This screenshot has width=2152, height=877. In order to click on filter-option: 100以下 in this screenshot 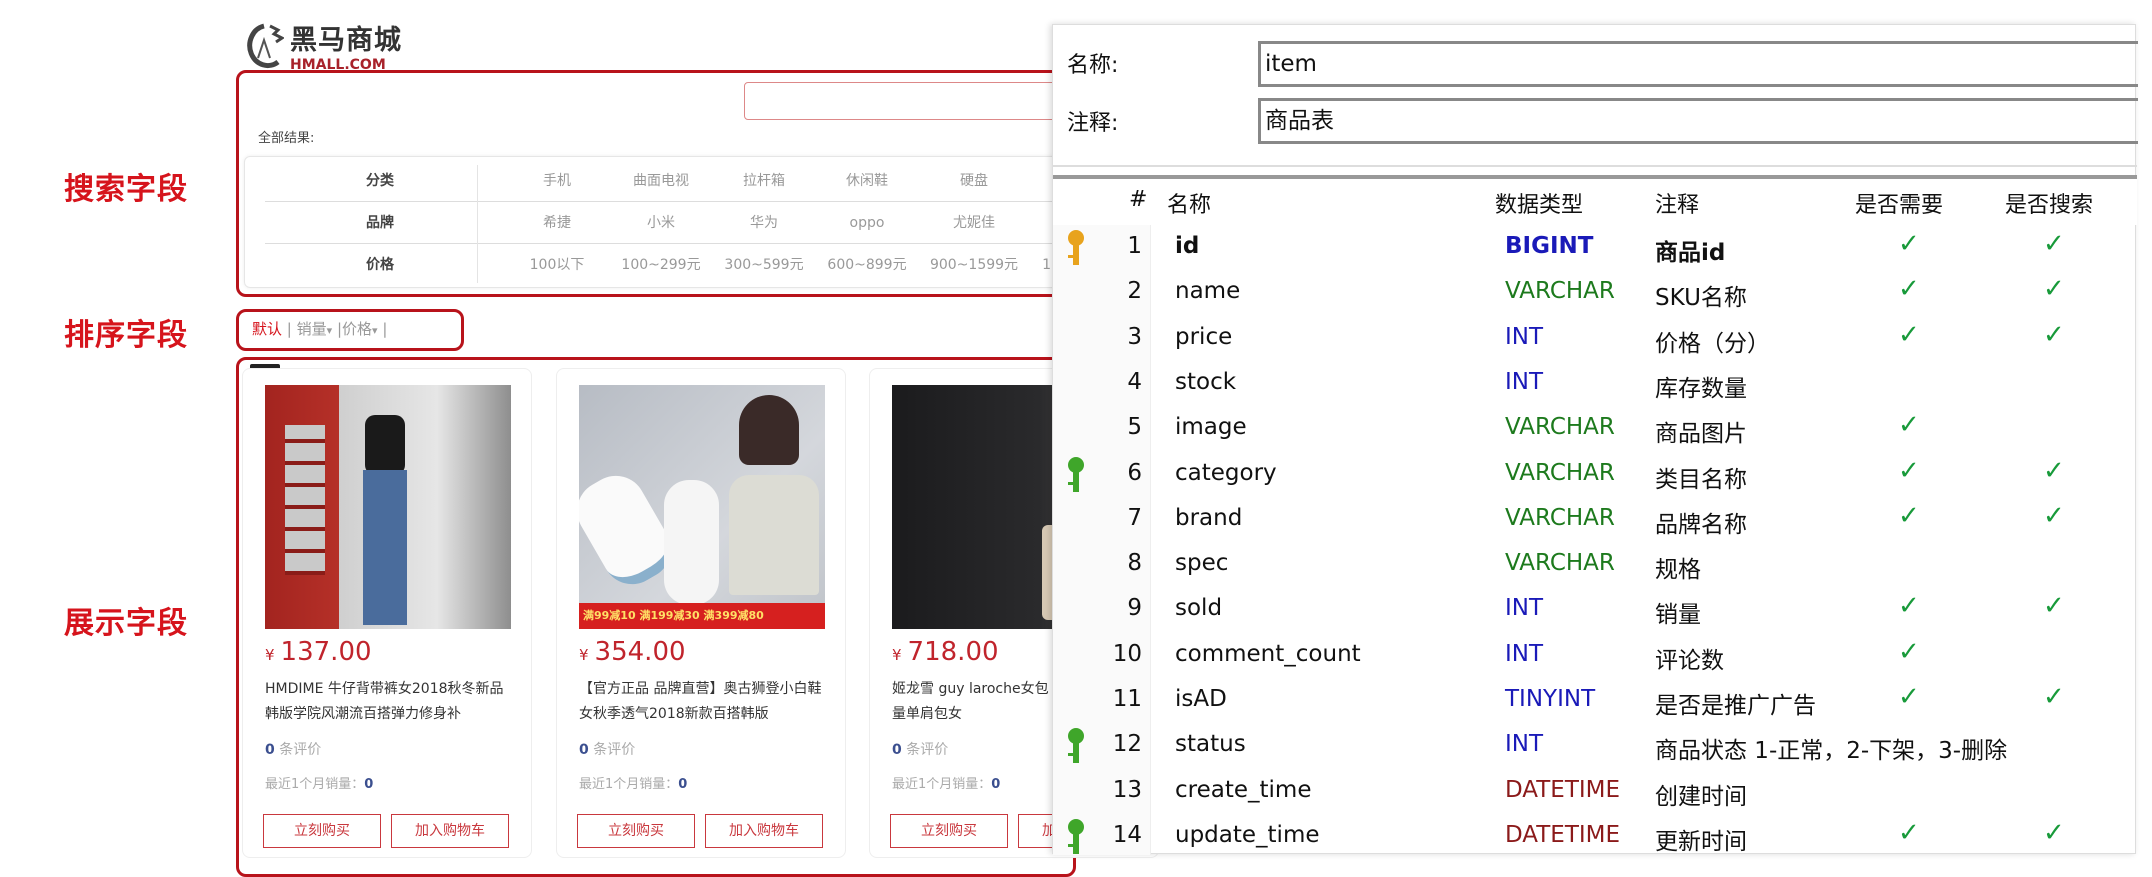, I will do `click(557, 265)`.